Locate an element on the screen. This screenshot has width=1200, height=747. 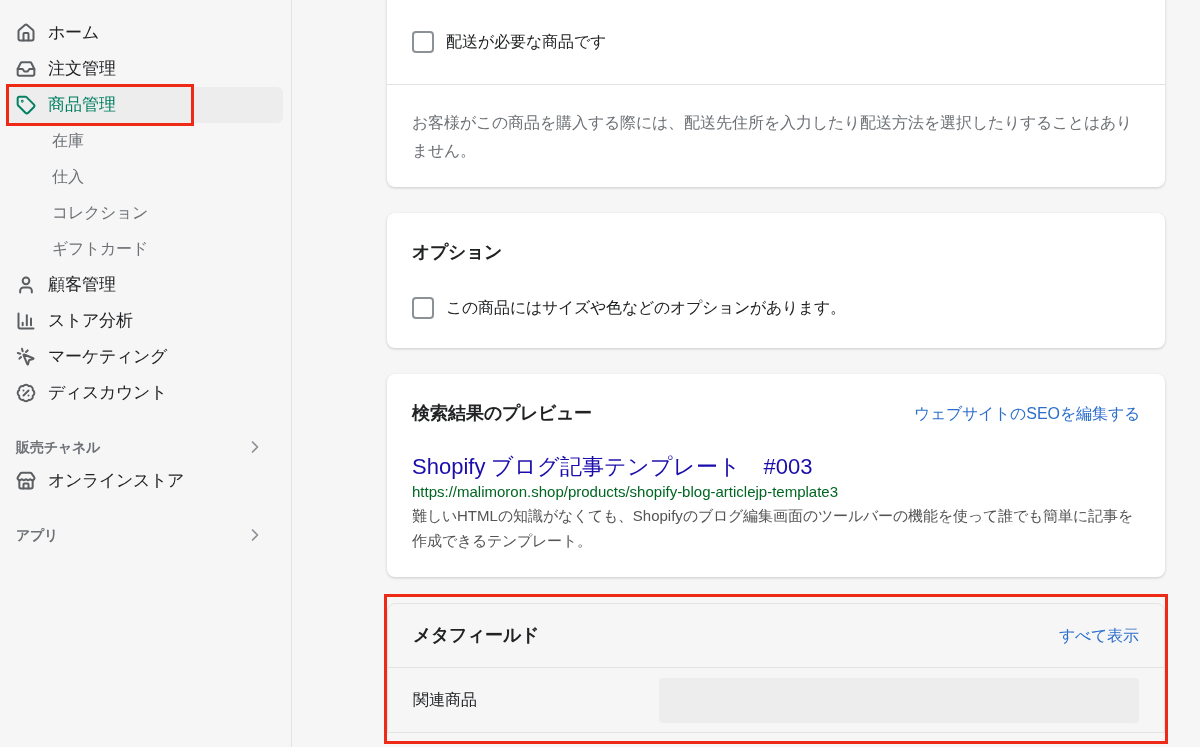
card-title: オプション is located at coordinates (457, 252).